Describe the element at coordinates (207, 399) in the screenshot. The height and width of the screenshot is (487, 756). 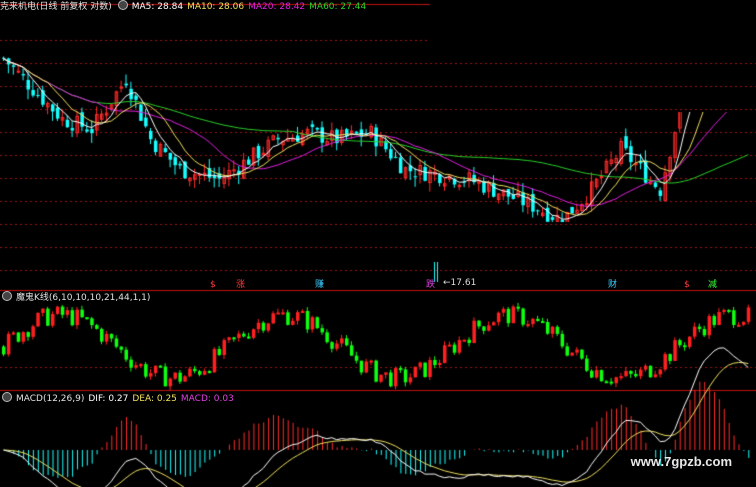
I see `macd-value-label: MACD: 0.03` at that location.